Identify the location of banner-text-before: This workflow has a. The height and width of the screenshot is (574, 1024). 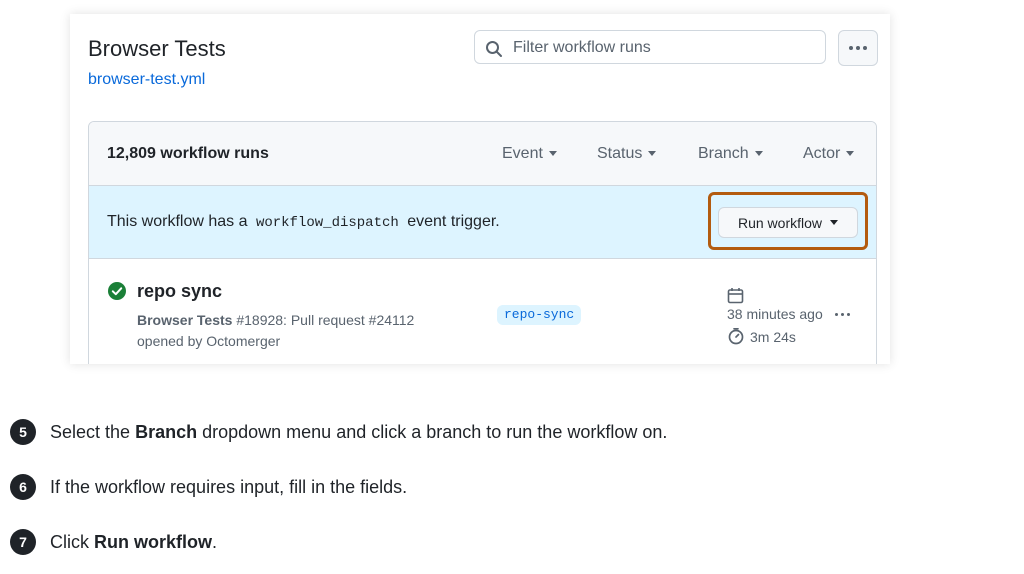
(177, 221).